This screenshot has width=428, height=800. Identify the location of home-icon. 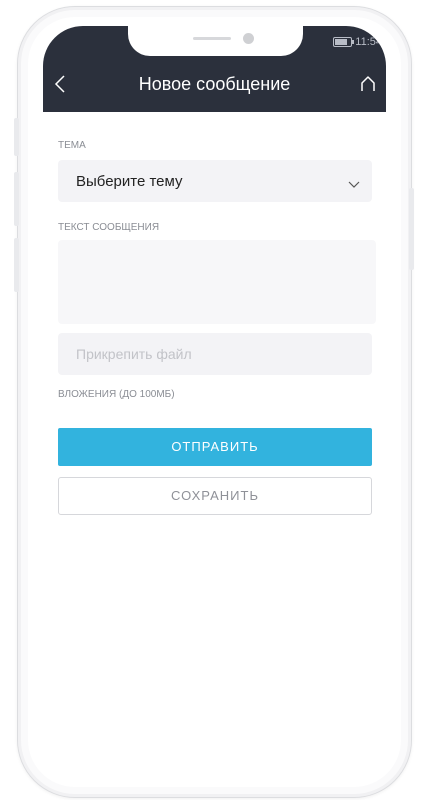
(368, 84).